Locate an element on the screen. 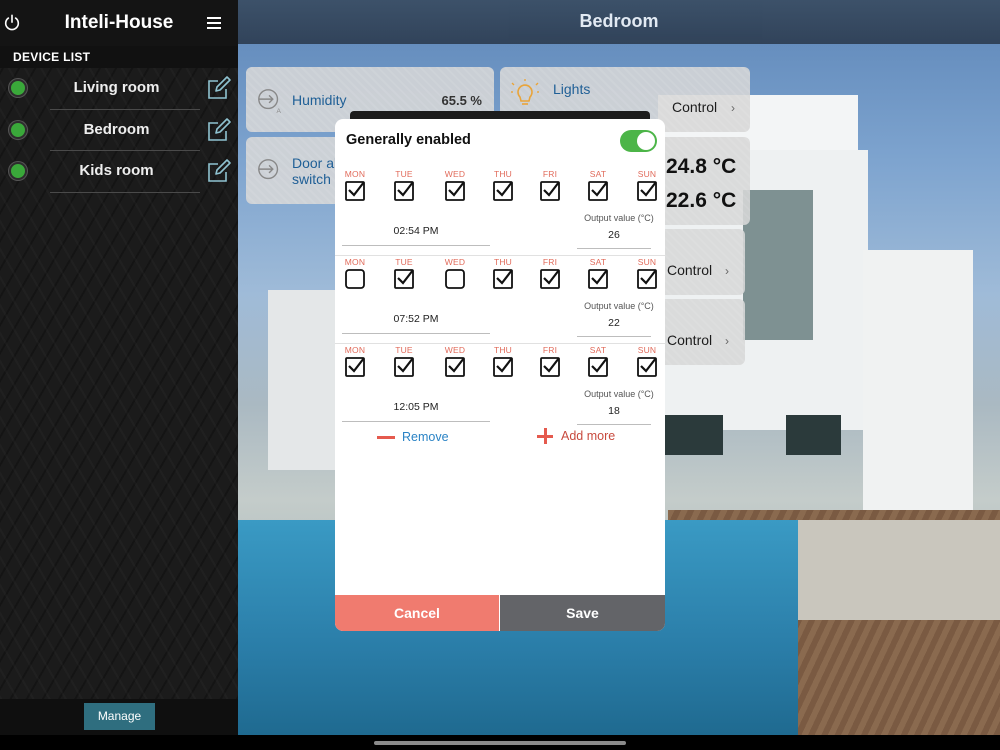 This screenshot has width=1000, height=750. add-more-button: Add more is located at coordinates (576, 436).